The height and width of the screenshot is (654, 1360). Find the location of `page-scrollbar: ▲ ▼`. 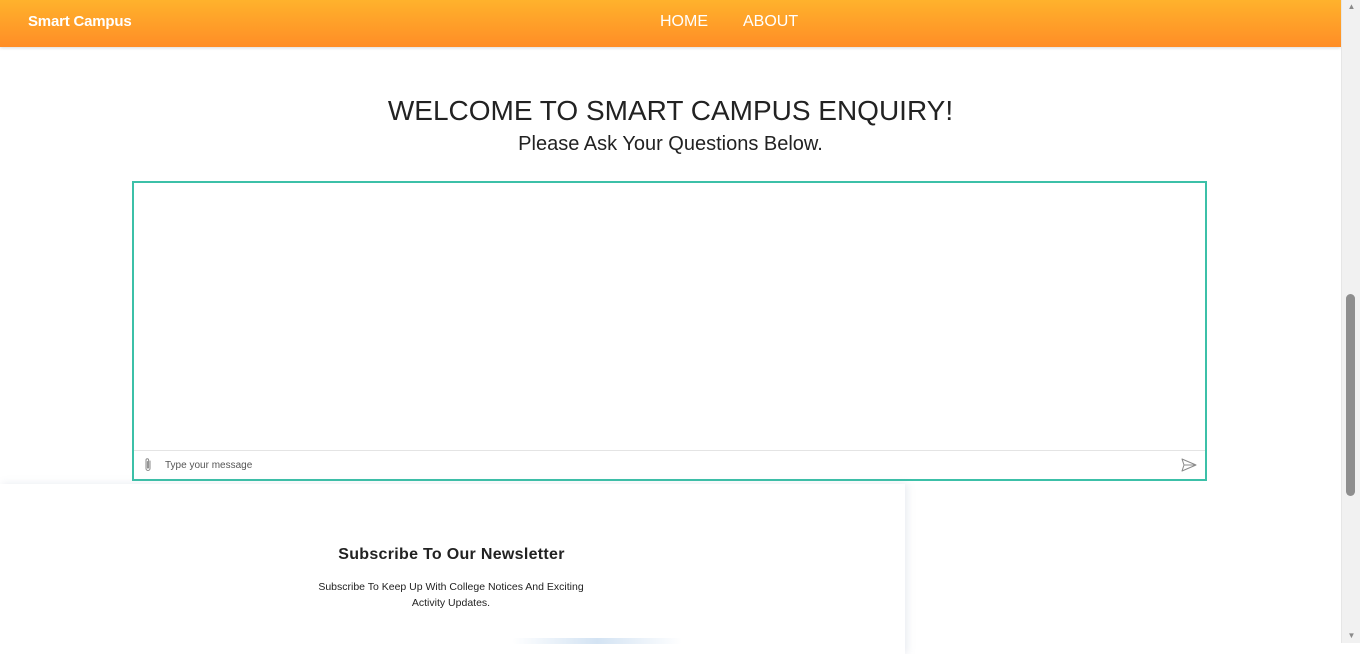

page-scrollbar: ▲ ▼ is located at coordinates (1350, 321).